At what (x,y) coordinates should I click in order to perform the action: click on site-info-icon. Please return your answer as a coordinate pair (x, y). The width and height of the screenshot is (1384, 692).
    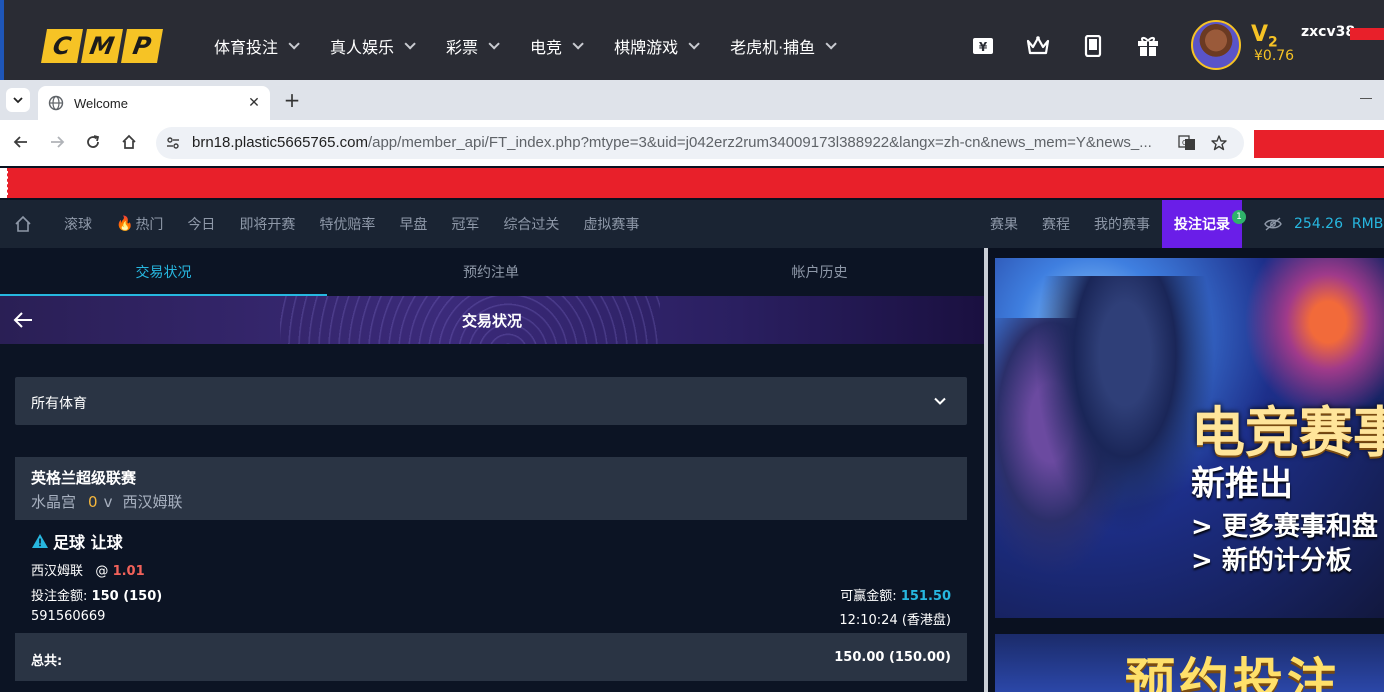
    Looking at the image, I should click on (173, 143).